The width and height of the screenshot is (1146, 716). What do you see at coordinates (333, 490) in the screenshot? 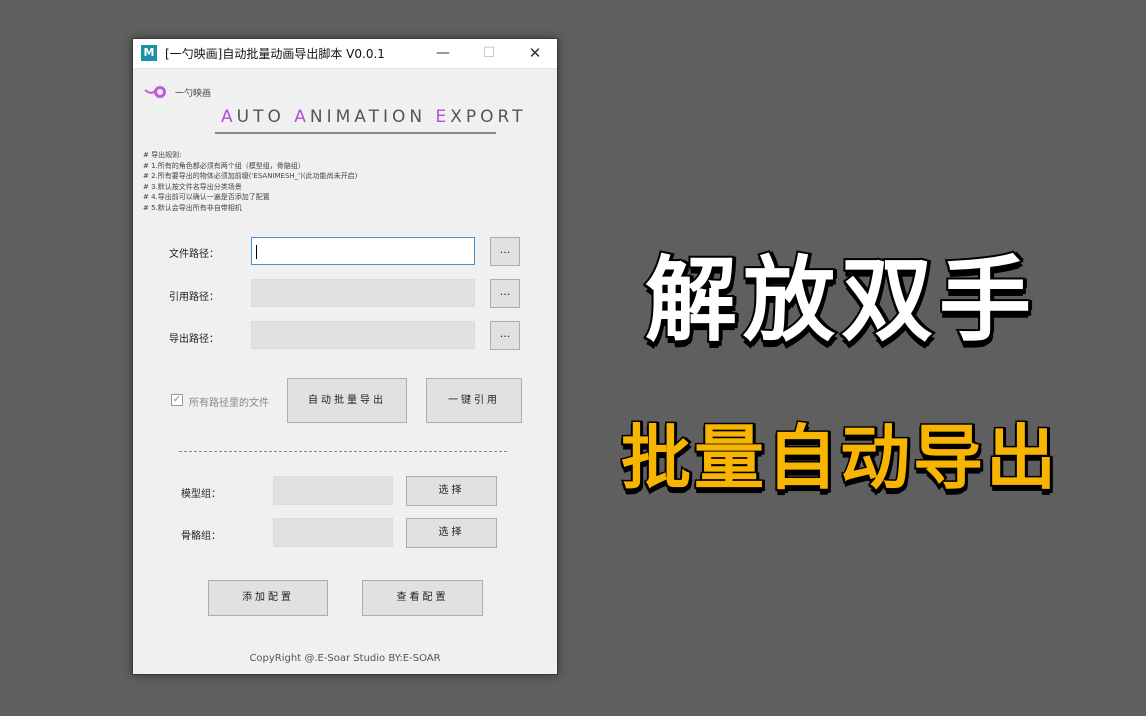
I see `model-group-field` at bounding box center [333, 490].